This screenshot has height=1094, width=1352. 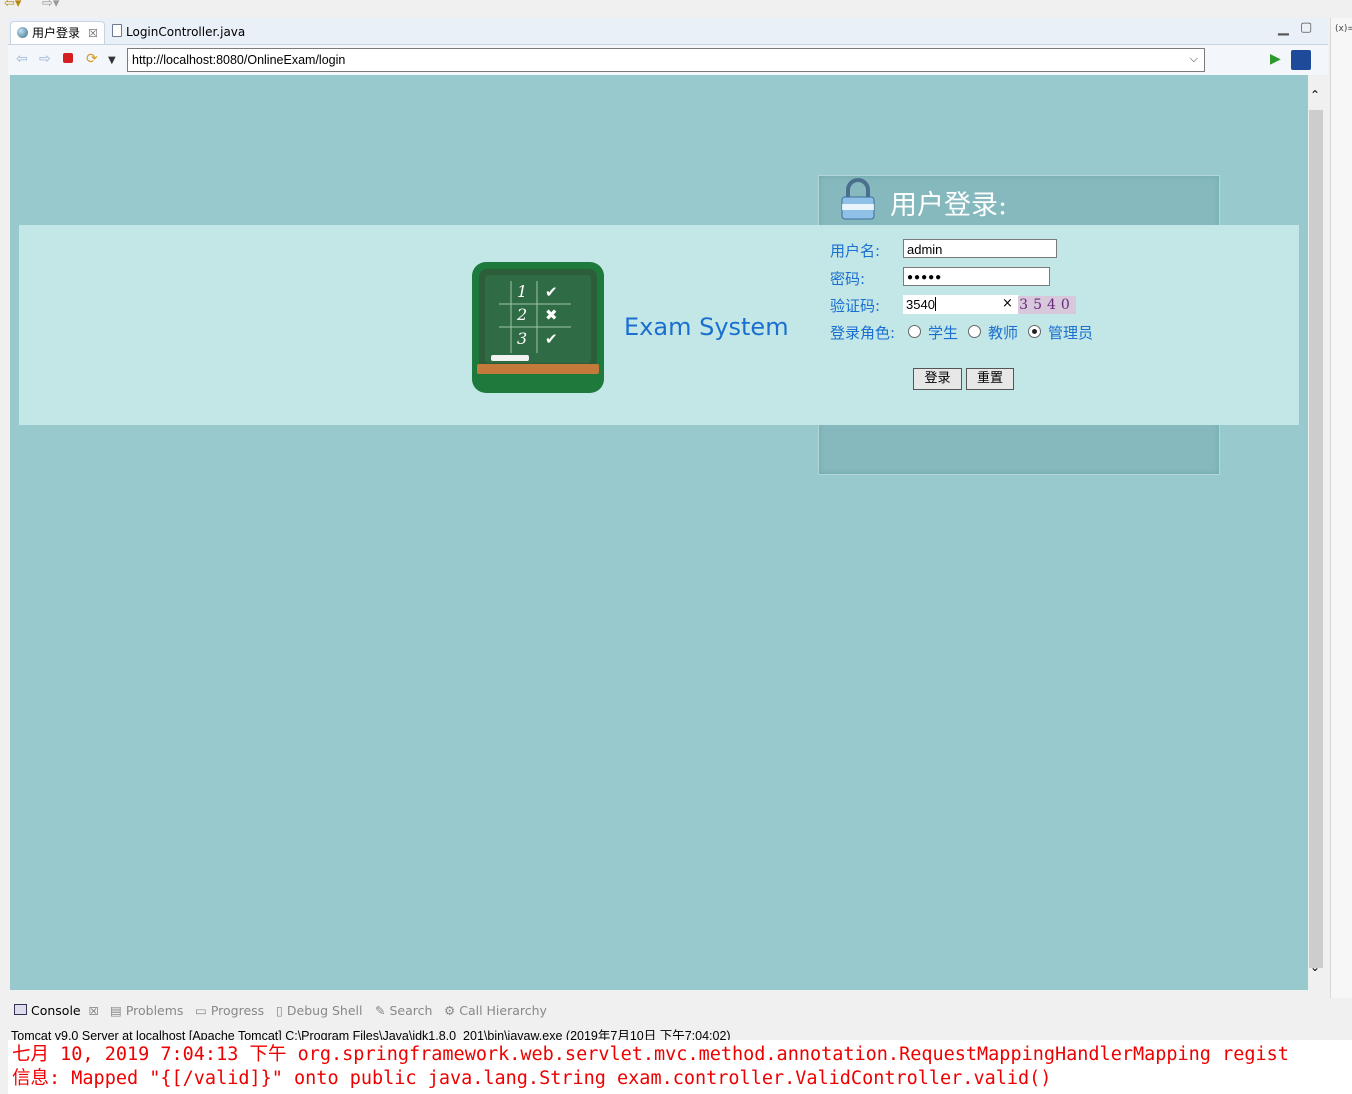 What do you see at coordinates (521, 314) in the screenshot?
I see `svg-text: 2` at bounding box center [521, 314].